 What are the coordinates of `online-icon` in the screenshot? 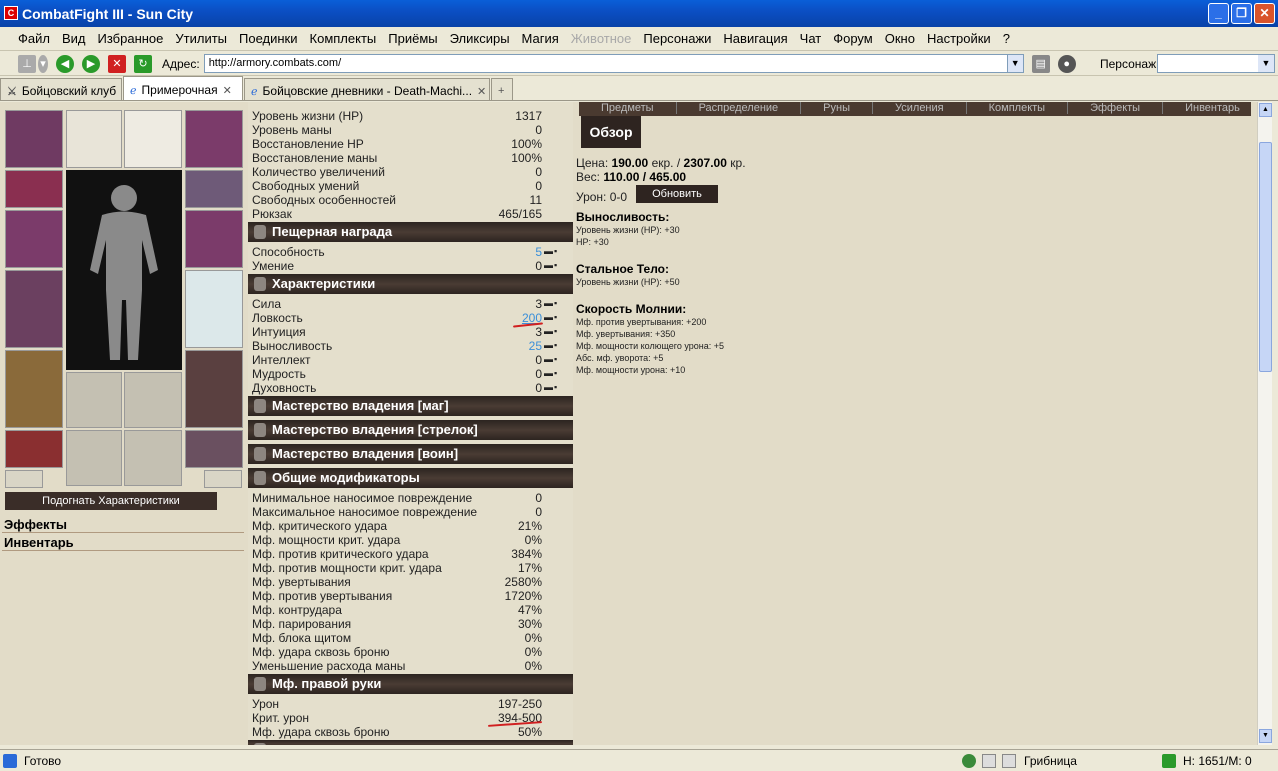 It's located at (969, 761).